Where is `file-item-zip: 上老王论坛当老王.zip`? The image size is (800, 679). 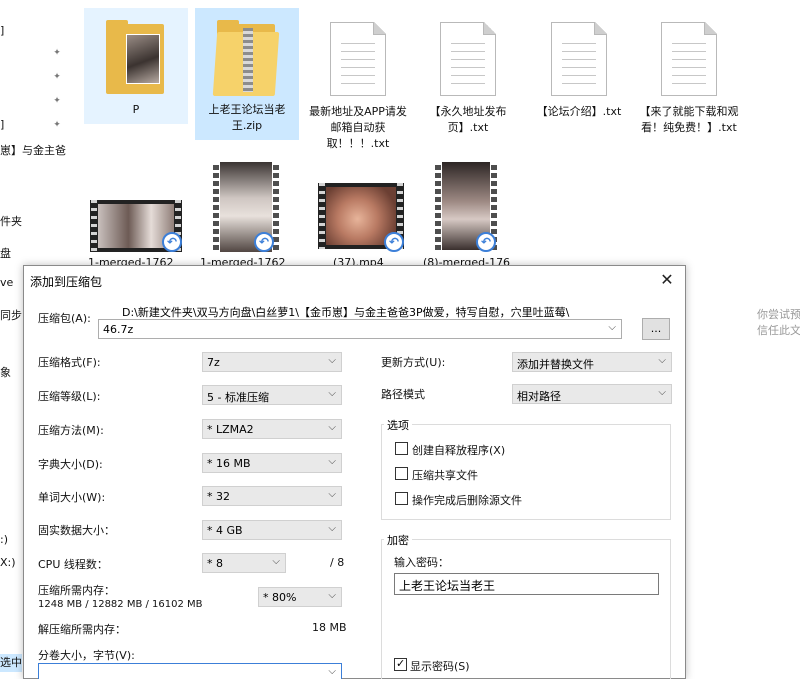
file-item-zip: 上老王论坛当老王.zip is located at coordinates (247, 74).